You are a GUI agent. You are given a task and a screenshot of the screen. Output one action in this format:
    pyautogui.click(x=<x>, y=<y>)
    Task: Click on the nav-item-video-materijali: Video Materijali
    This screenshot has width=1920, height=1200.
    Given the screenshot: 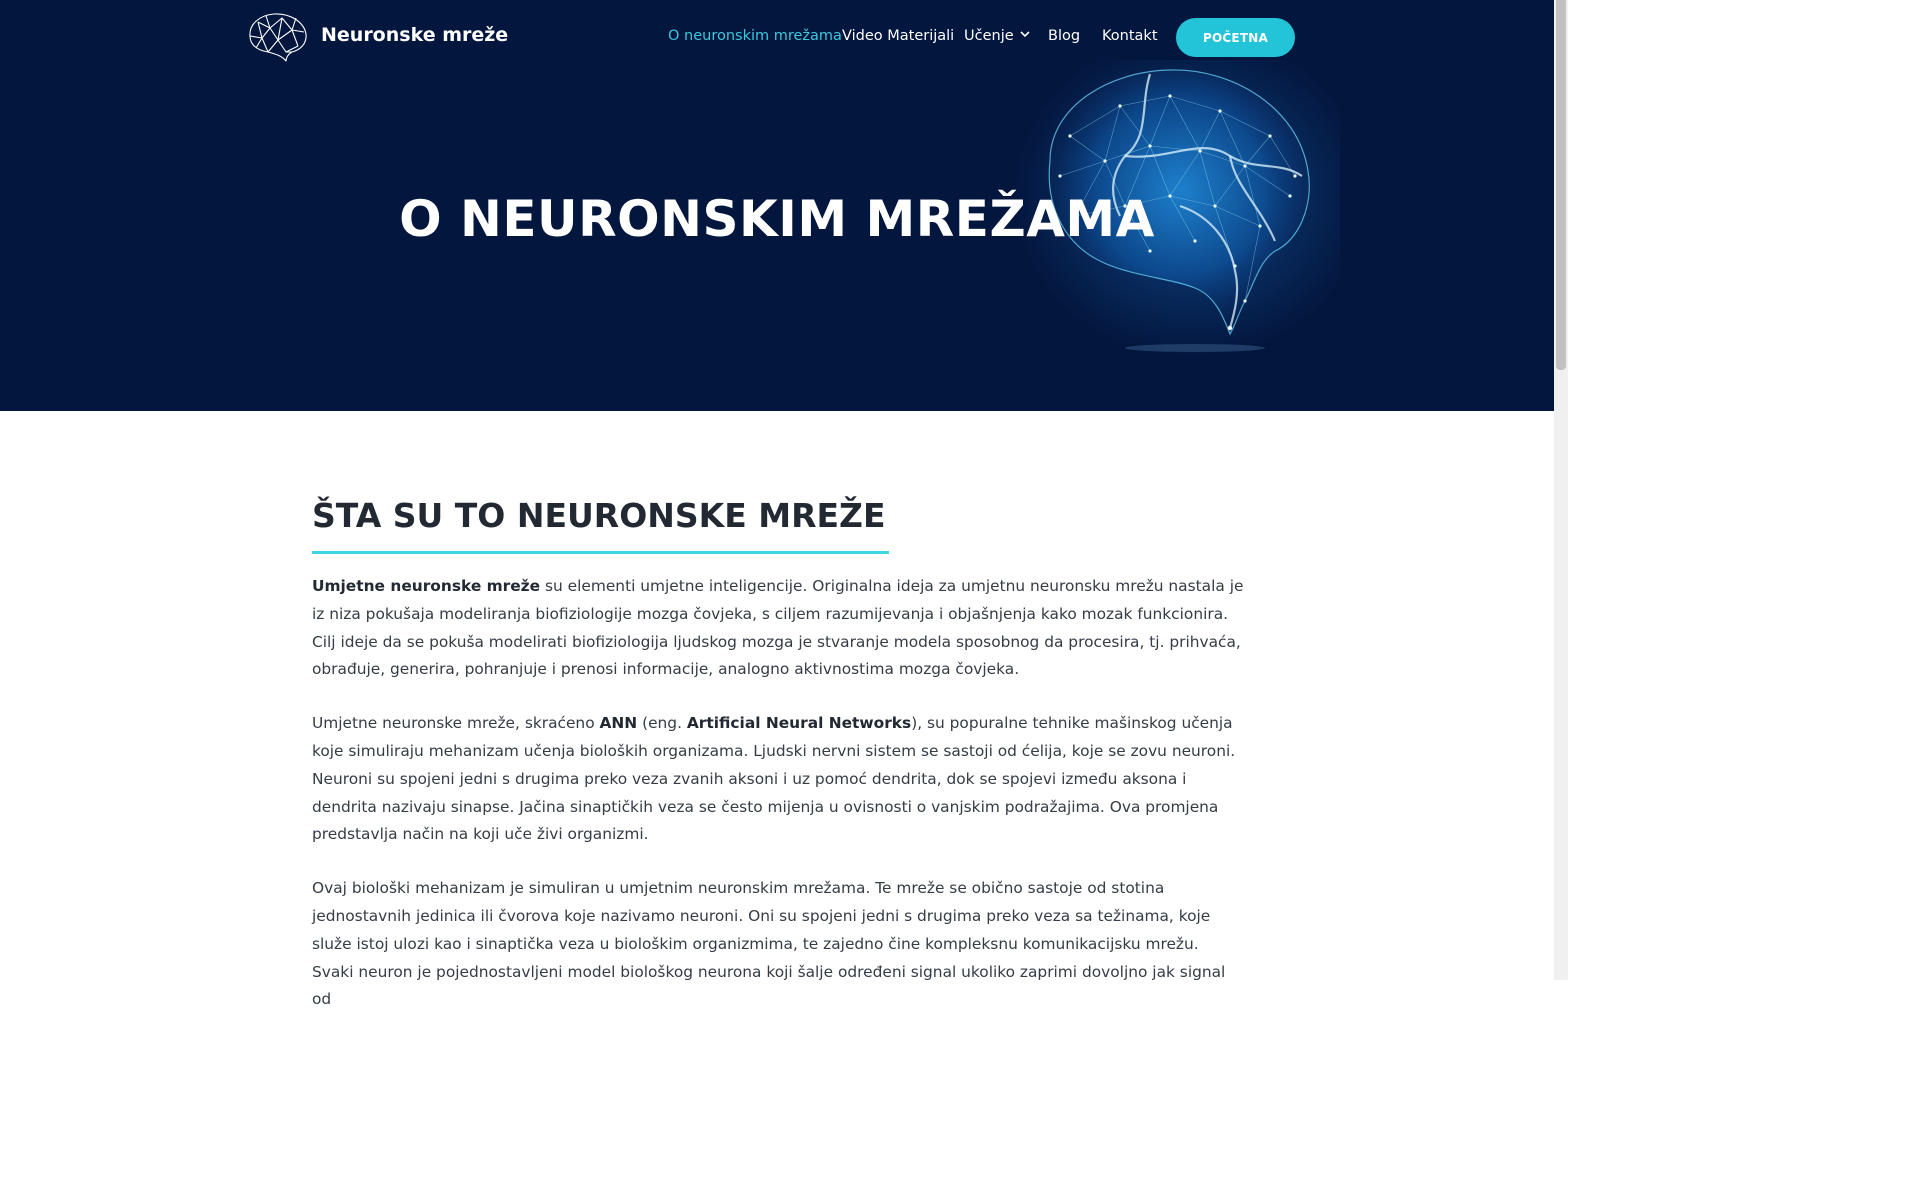 What is the action you would take?
    pyautogui.click(x=898, y=36)
    